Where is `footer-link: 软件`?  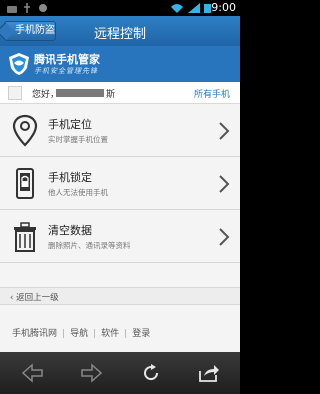 footer-link: 软件 is located at coordinates (110, 332).